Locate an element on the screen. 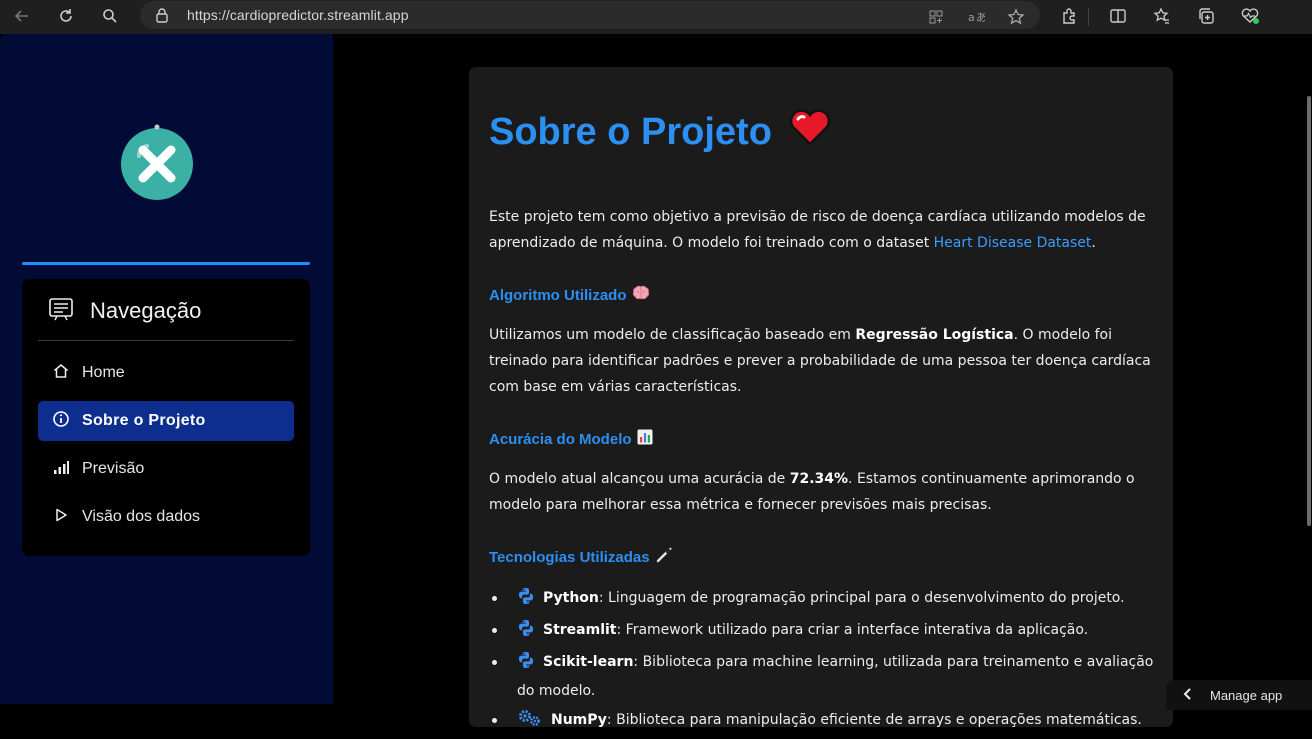 This screenshot has width=1312, height=739. accuracy-heading: Acurácia do Modelo is located at coordinates (571, 439).